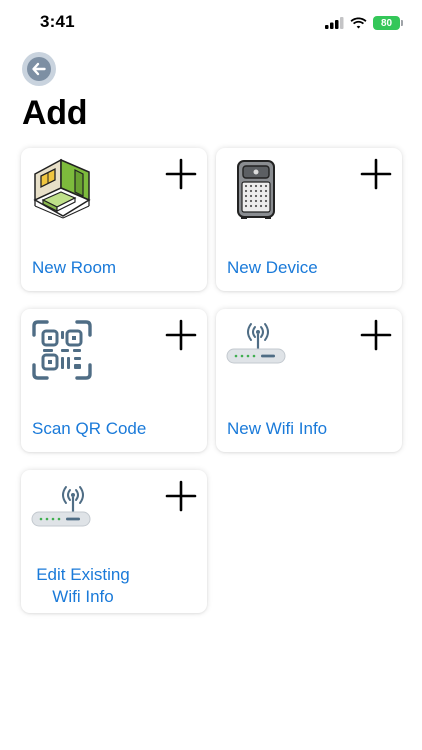 The image size is (422, 750). What do you see at coordinates (74, 267) in the screenshot?
I see `card-label: New Room` at bounding box center [74, 267].